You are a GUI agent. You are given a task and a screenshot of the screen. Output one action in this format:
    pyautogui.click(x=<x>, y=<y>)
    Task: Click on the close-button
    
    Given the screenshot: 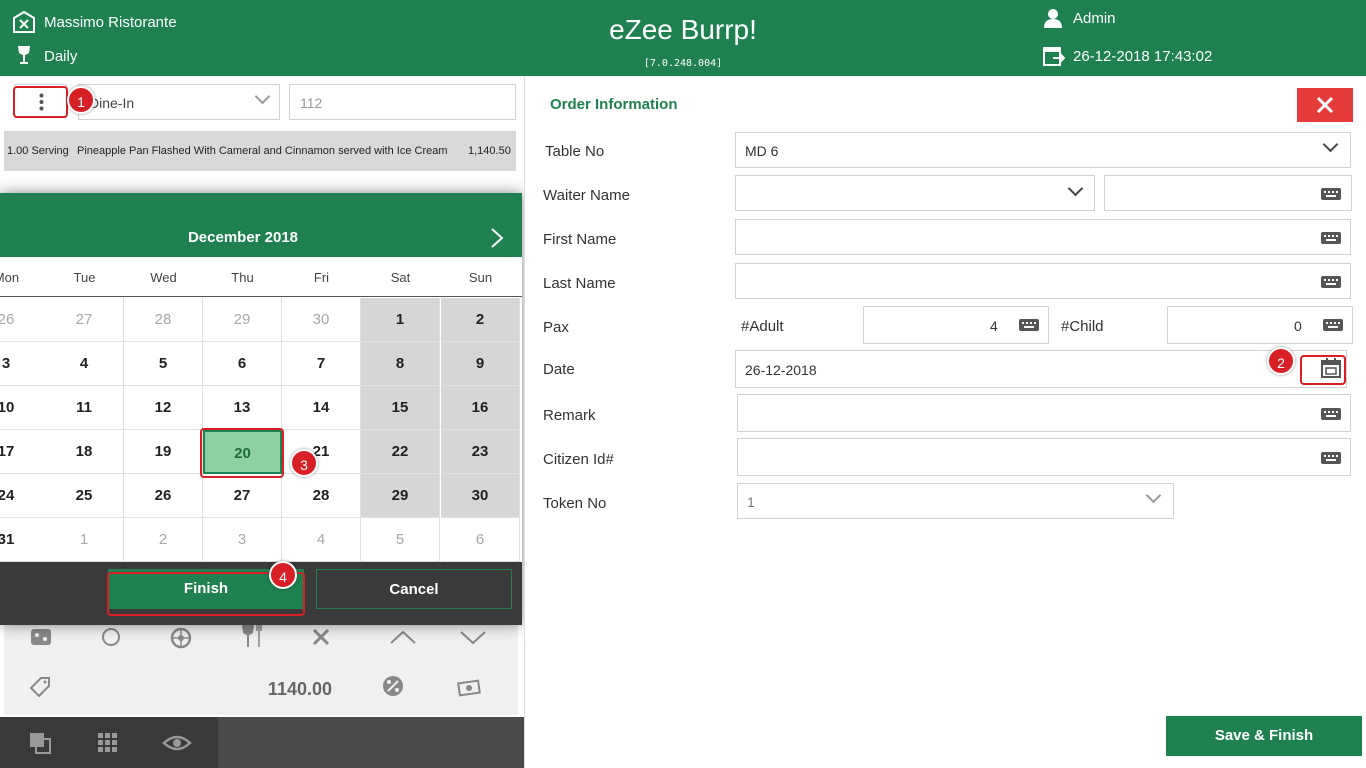 What is the action you would take?
    pyautogui.click(x=1325, y=105)
    